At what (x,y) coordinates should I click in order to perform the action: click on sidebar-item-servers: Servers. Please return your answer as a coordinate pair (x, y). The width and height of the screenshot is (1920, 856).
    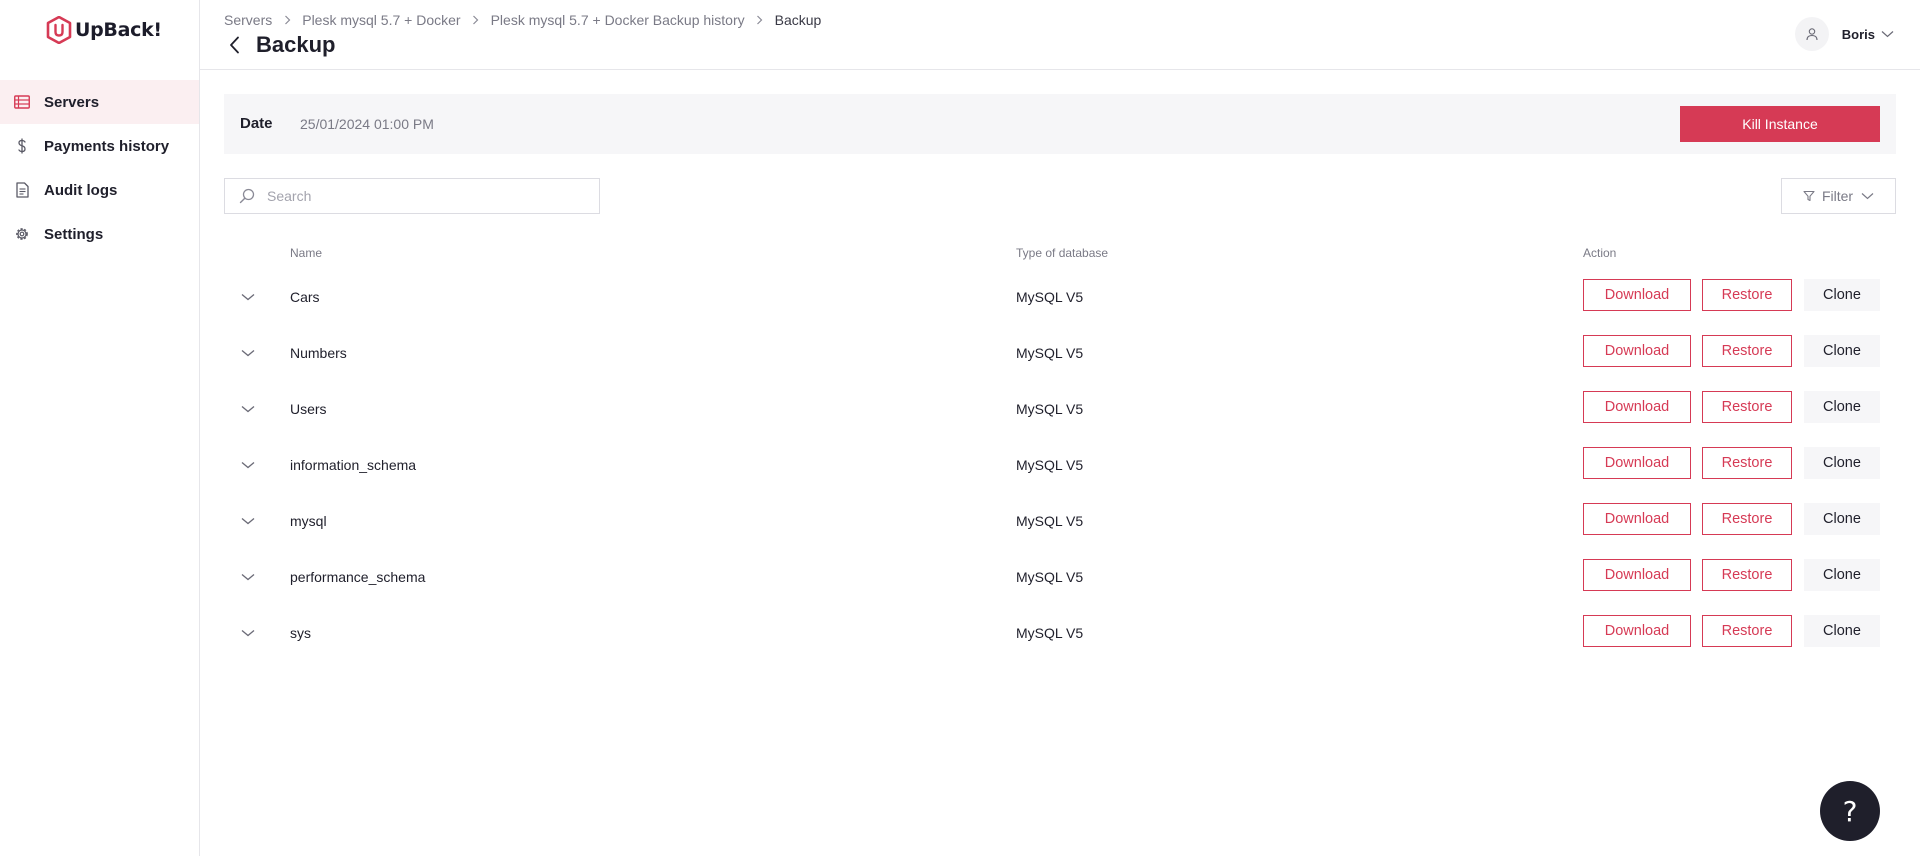
    Looking at the image, I should click on (99, 102).